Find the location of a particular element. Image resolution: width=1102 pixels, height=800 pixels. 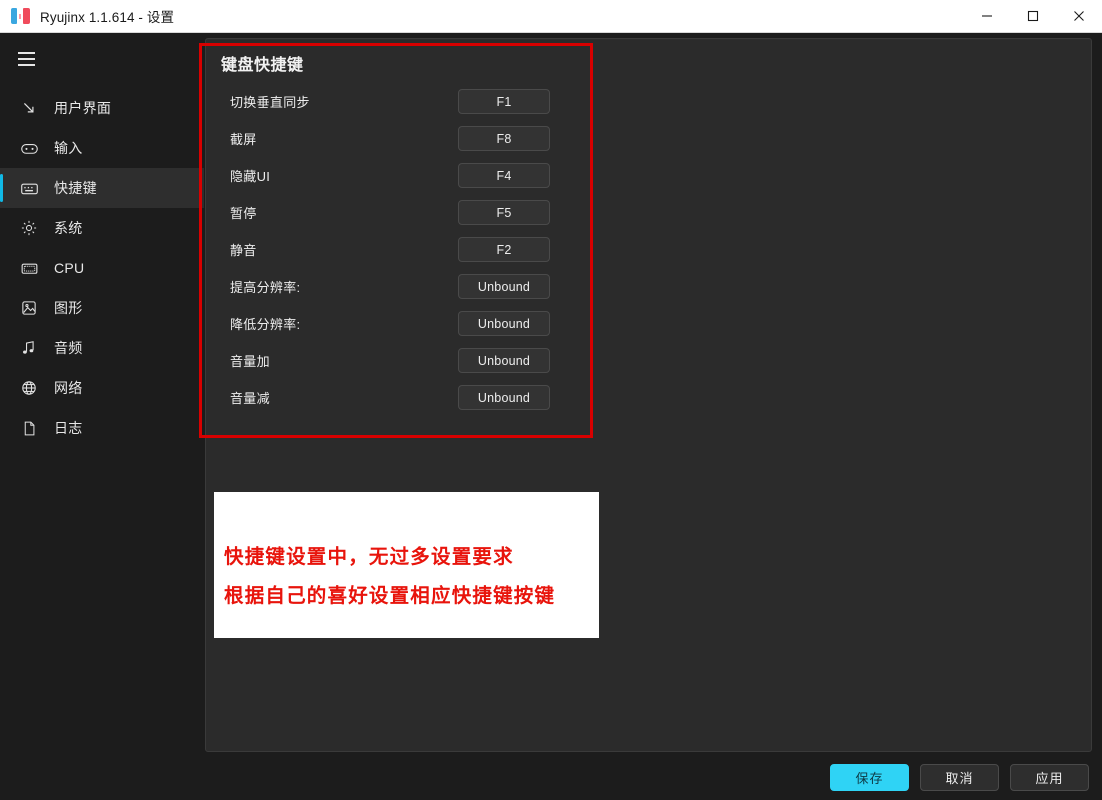

hotkey-row: 音量减 Unbound is located at coordinates (648, 397).